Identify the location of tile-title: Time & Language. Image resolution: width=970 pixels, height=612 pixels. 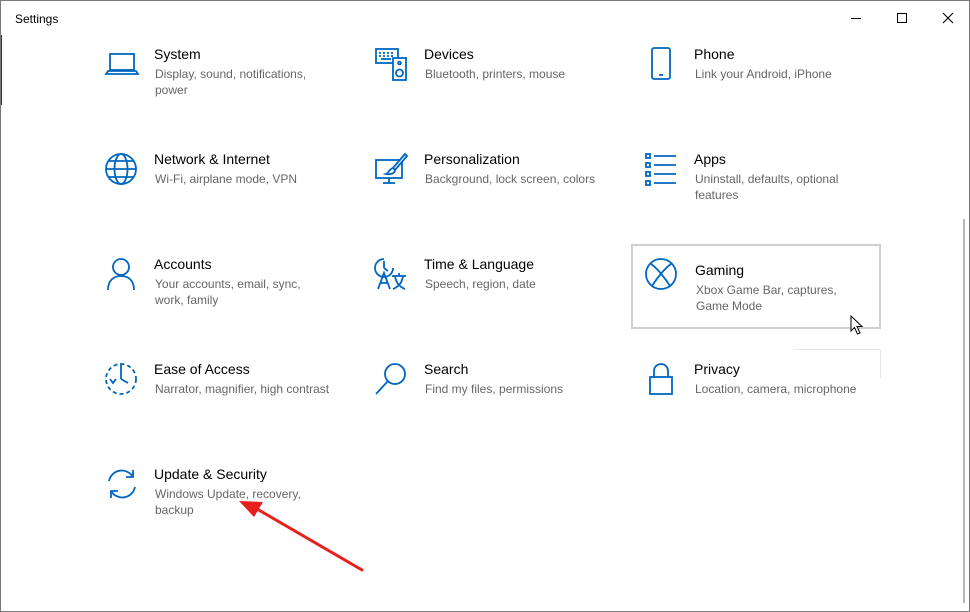
(479, 264).